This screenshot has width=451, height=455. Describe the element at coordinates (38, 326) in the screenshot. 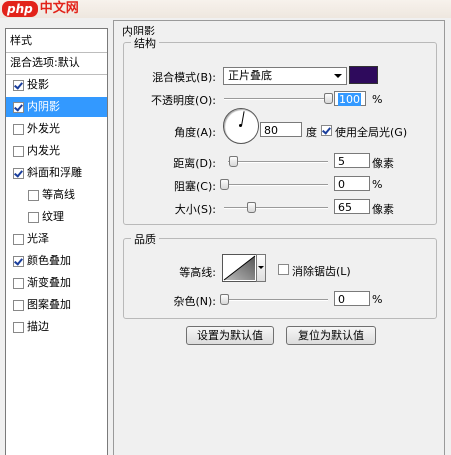

I see `style-item-label: 描边` at that location.